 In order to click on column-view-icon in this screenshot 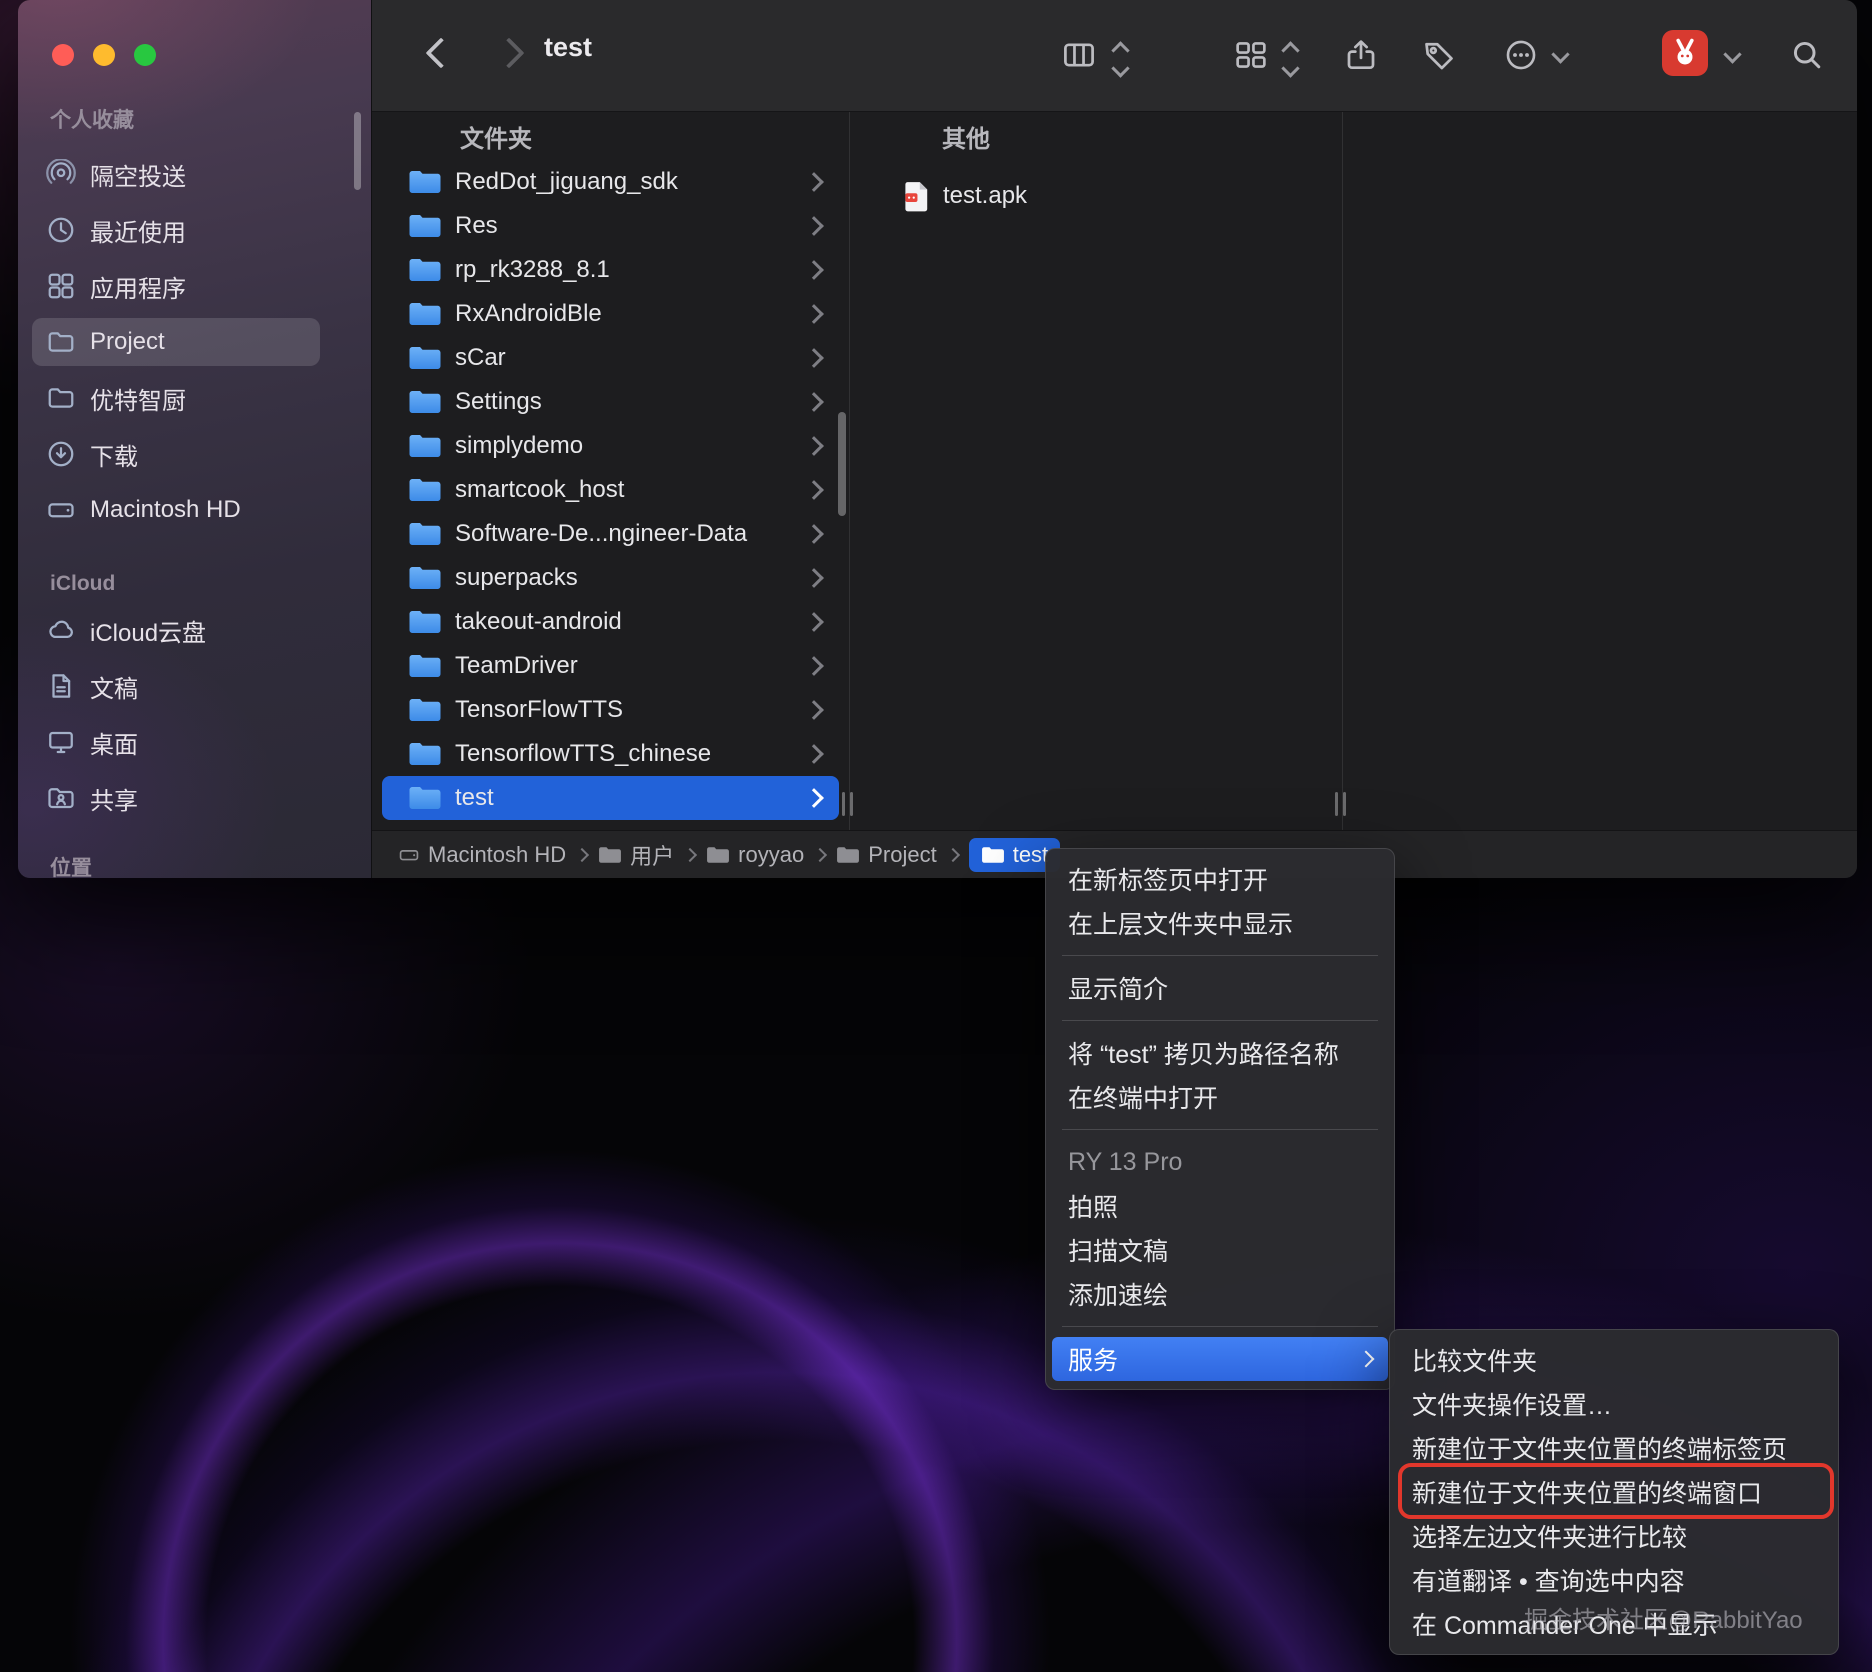, I will do `click(1079, 55)`.